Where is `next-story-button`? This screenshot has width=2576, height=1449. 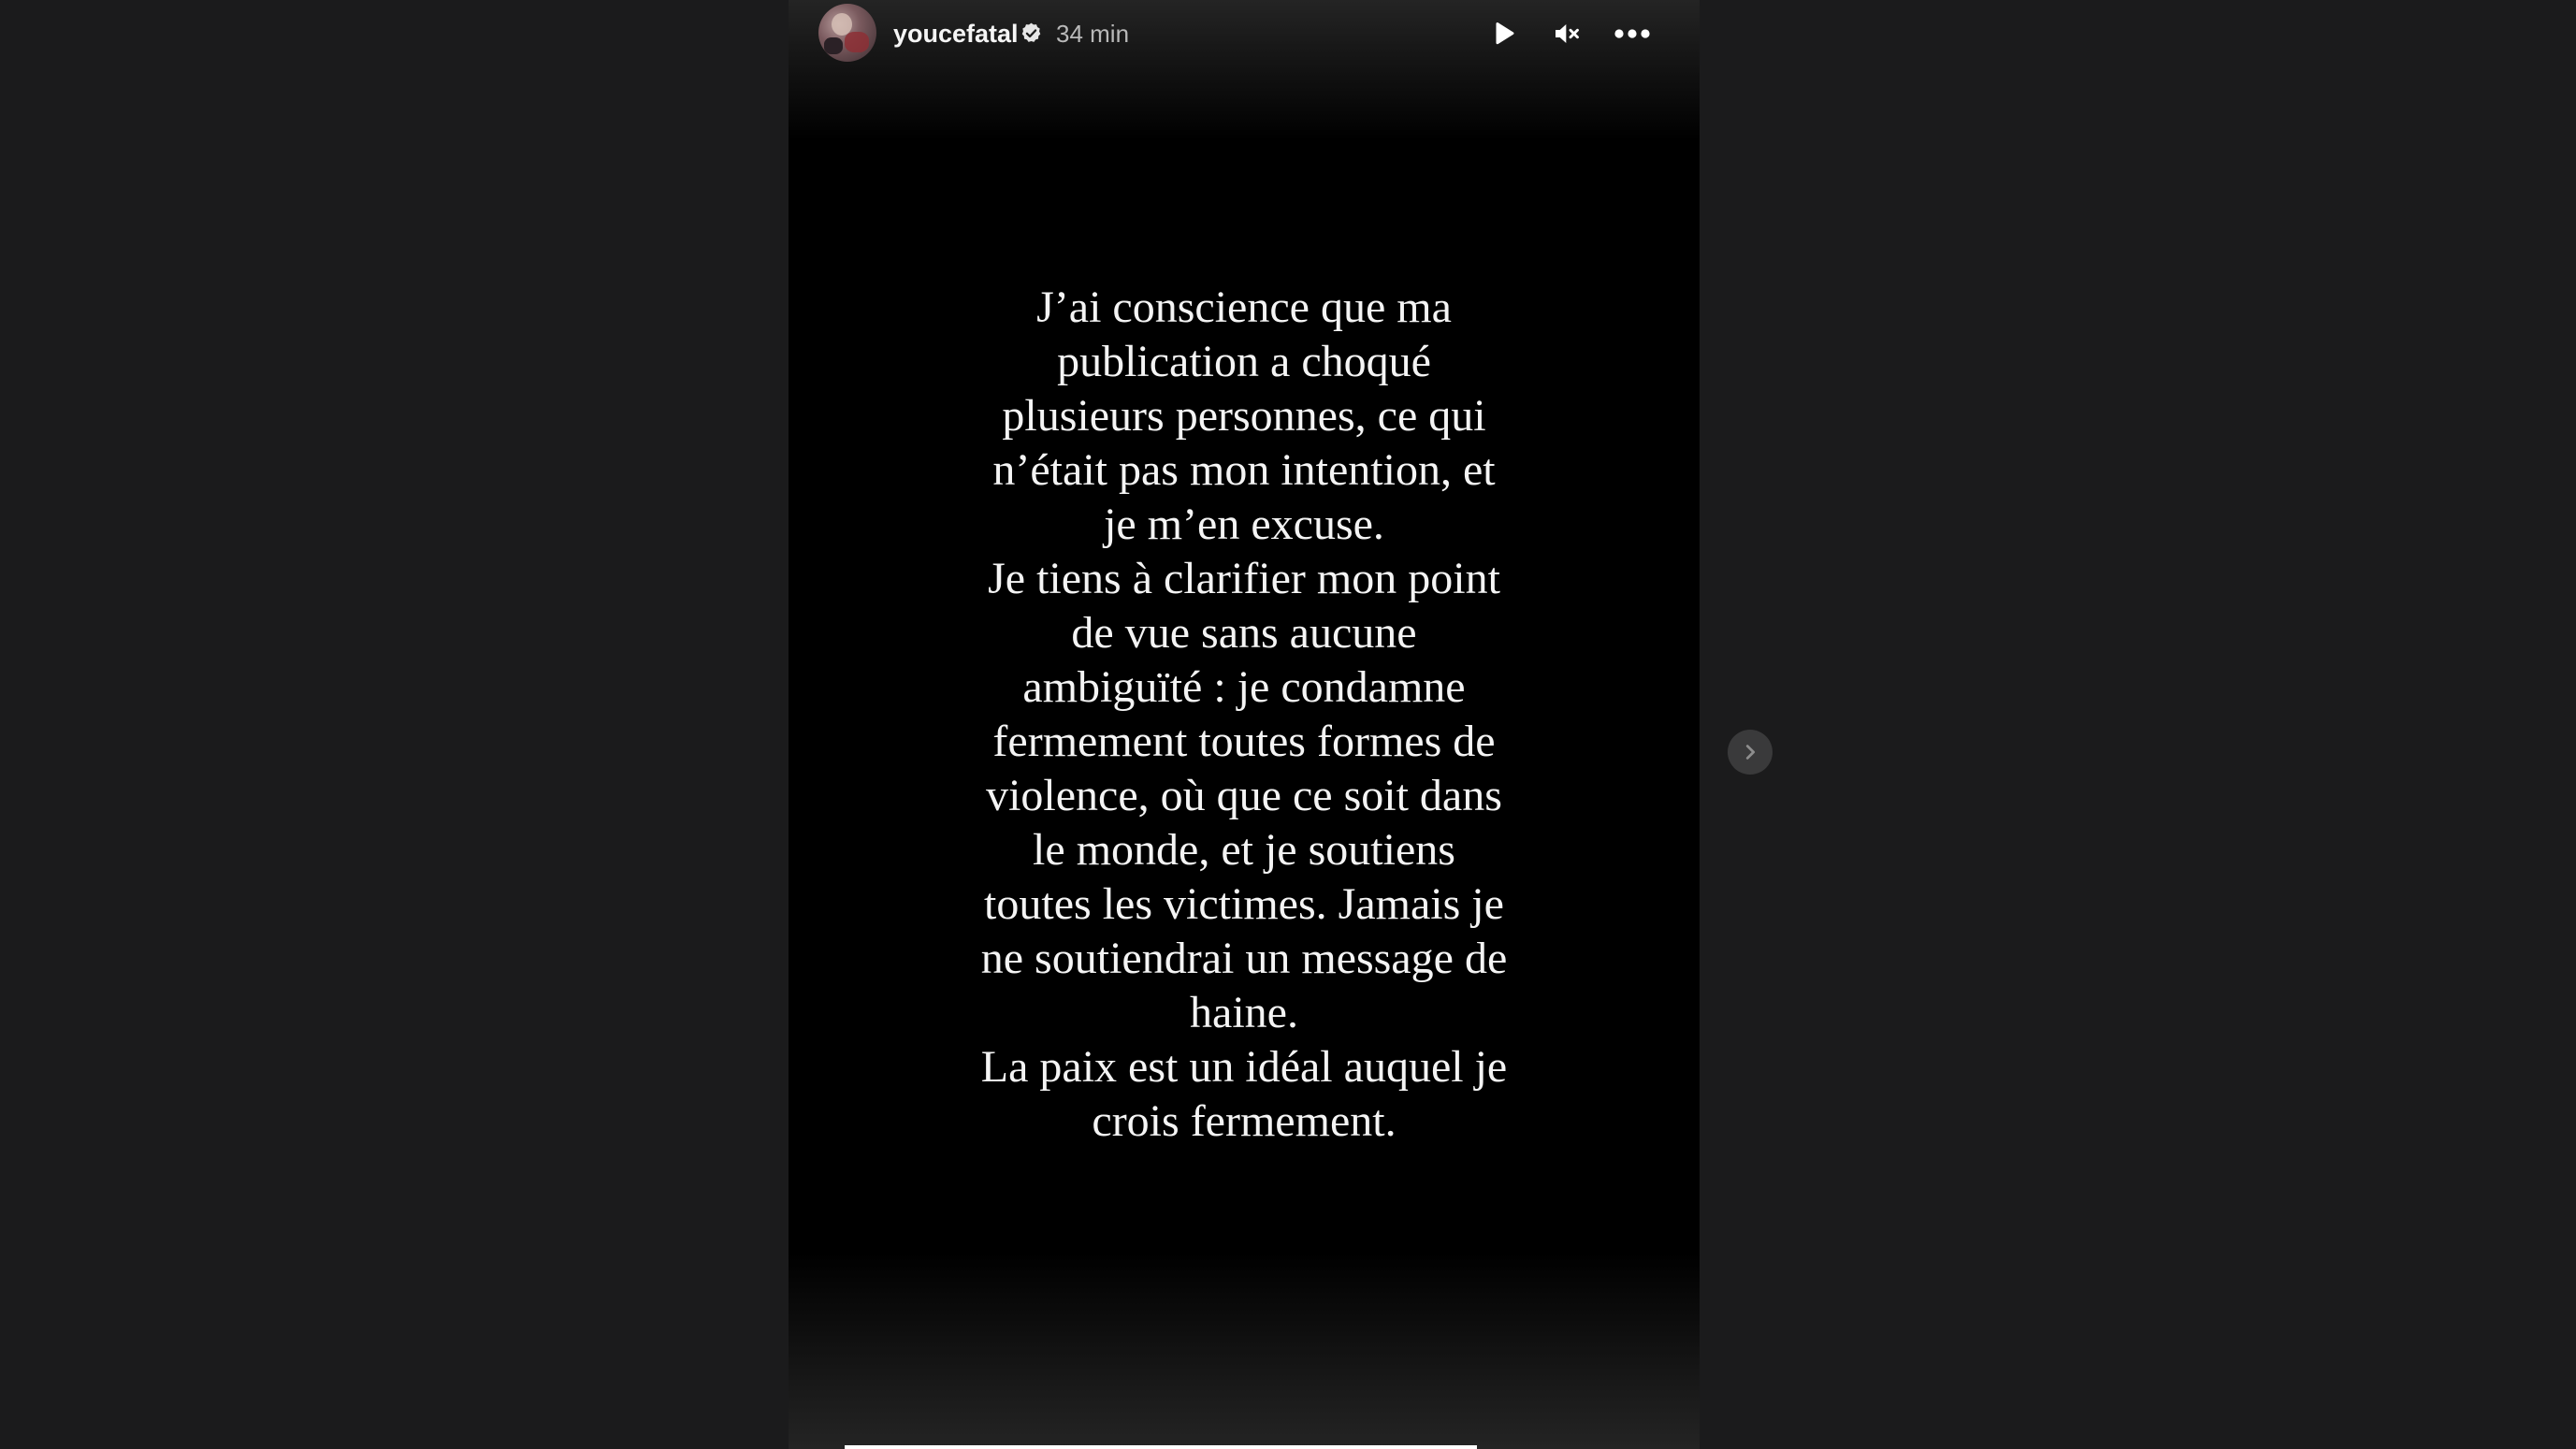
next-story-button is located at coordinates (1750, 752).